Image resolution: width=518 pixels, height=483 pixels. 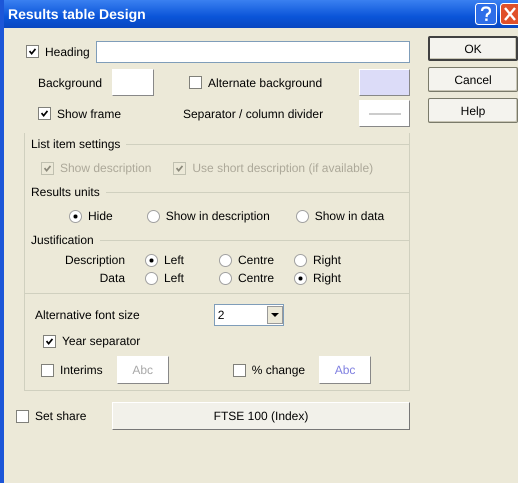 What do you see at coordinates (87, 315) in the screenshot?
I see `font-size-label: Alternative font size` at bounding box center [87, 315].